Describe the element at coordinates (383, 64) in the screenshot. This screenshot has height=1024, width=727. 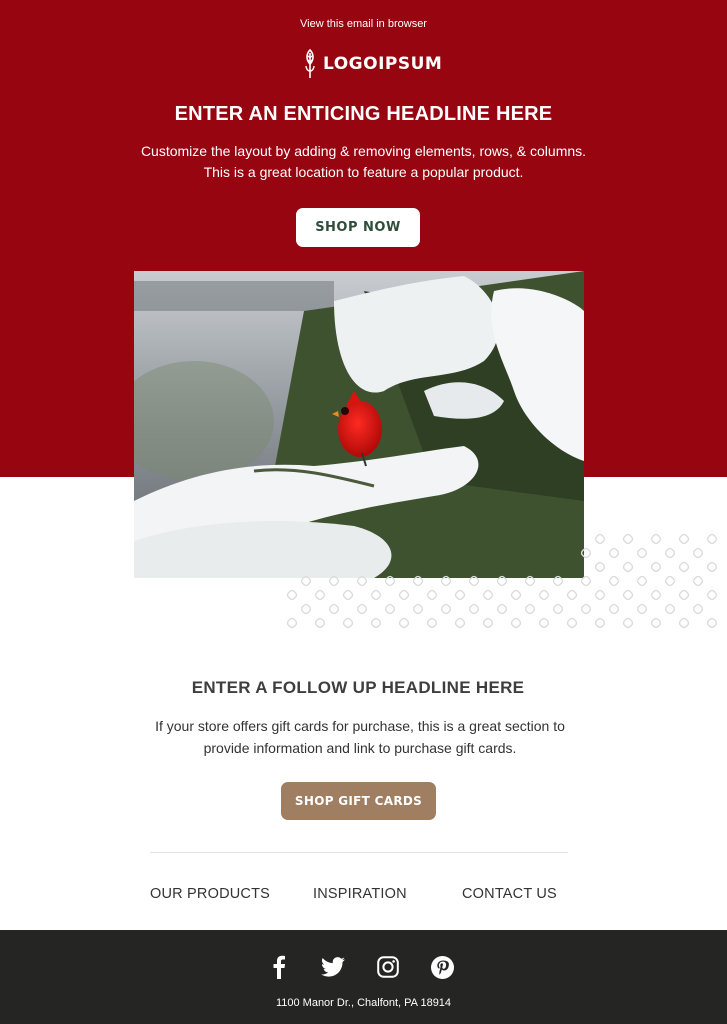
I see `logo-text: LOGOIPSUM` at that location.